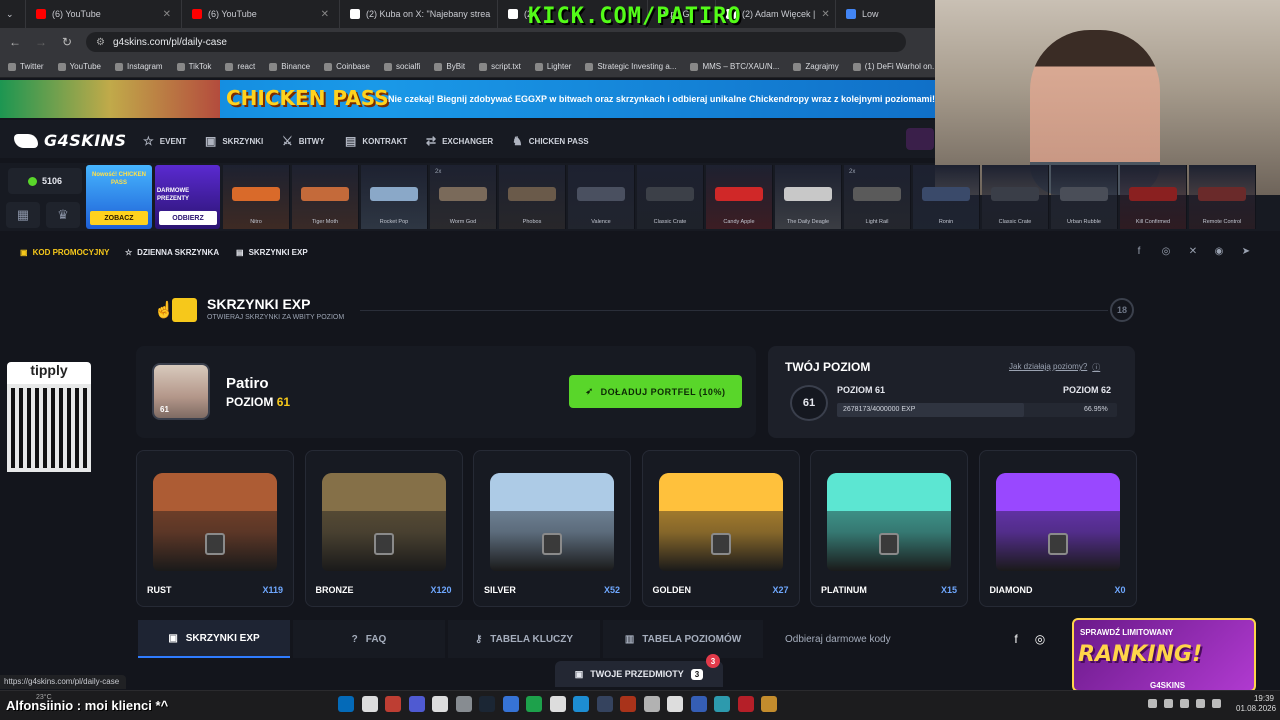 The width and height of the screenshot is (1280, 720). I want to click on case-drop-item: Kill Confirmed, so click(1153, 197).